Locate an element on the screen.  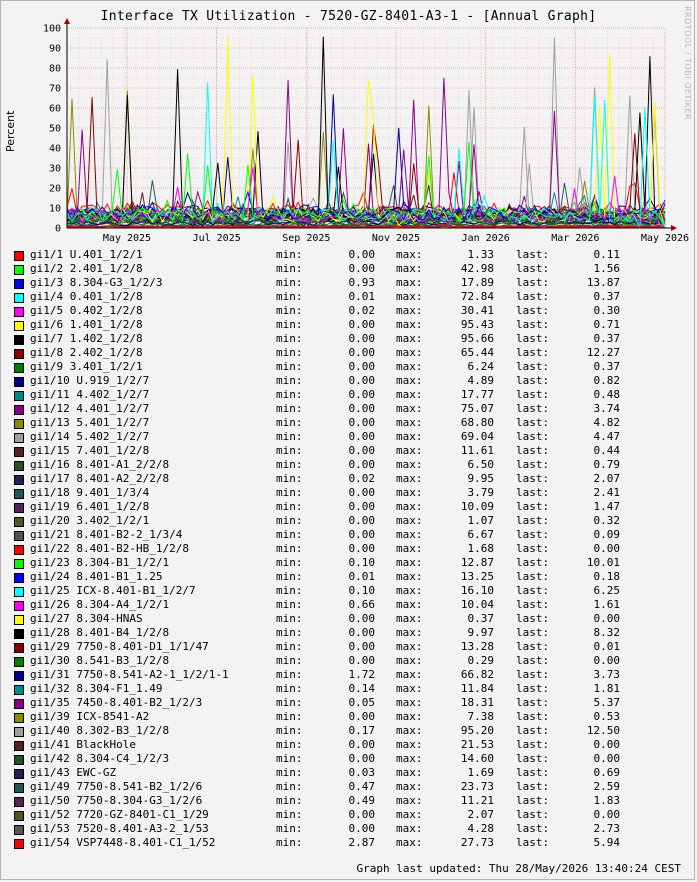
legend-max-value: 11.61 is located at coordinates (477, 450).